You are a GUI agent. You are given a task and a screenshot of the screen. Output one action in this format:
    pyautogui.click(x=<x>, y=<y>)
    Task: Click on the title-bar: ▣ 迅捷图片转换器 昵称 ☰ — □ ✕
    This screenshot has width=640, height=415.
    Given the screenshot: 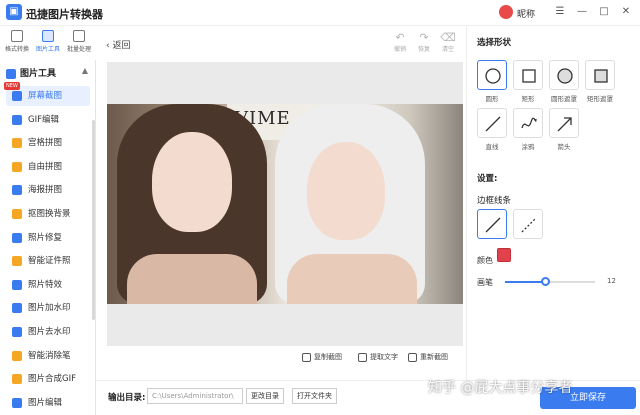 What is the action you would take?
    pyautogui.click(x=320, y=13)
    